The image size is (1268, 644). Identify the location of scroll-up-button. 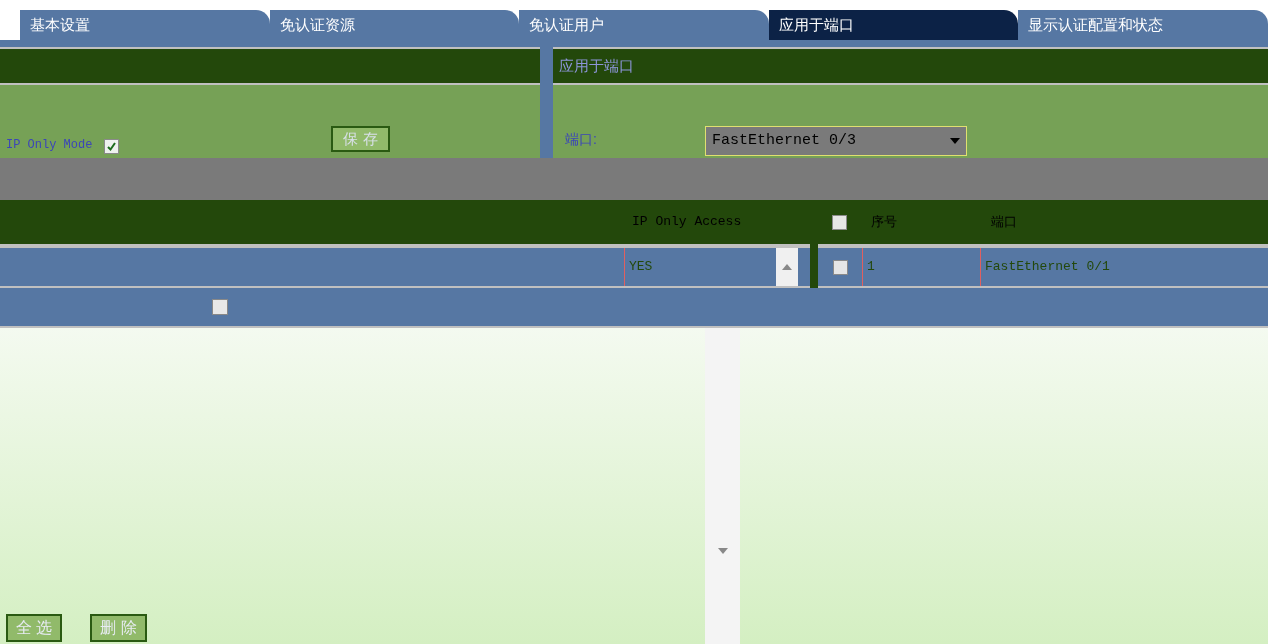
(787, 267).